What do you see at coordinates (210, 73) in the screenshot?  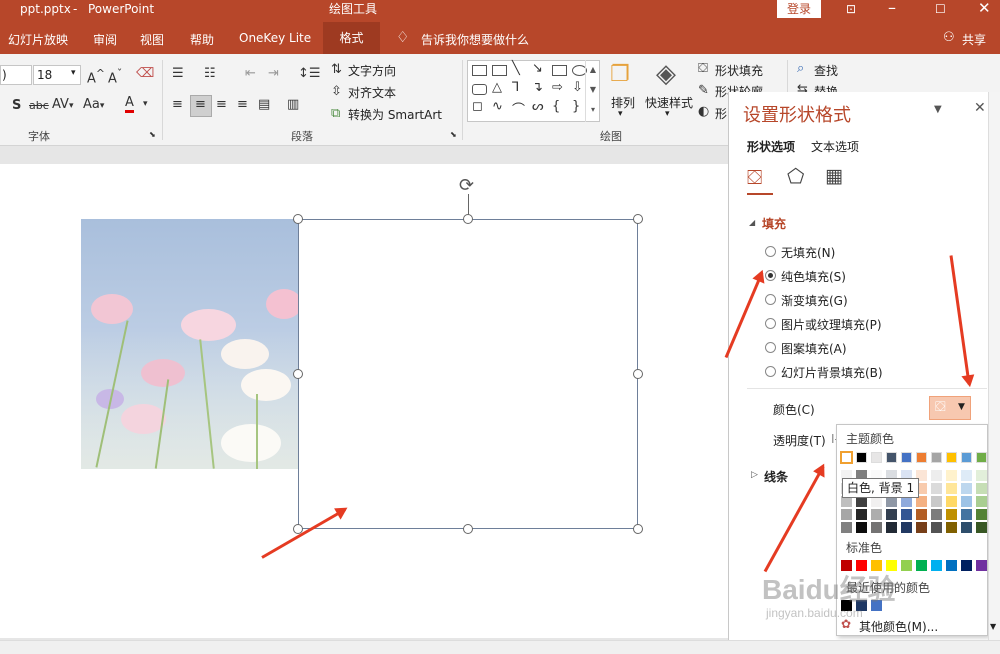 I see `numbering-icon: ☷` at bounding box center [210, 73].